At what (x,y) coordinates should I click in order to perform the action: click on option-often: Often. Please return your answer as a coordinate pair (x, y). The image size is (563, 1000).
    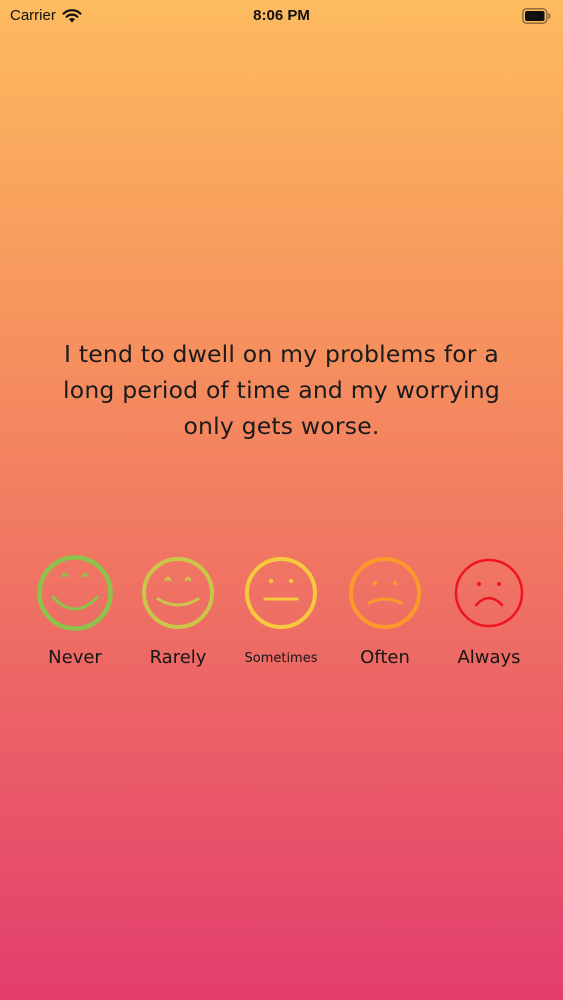
    Looking at the image, I should click on (385, 610).